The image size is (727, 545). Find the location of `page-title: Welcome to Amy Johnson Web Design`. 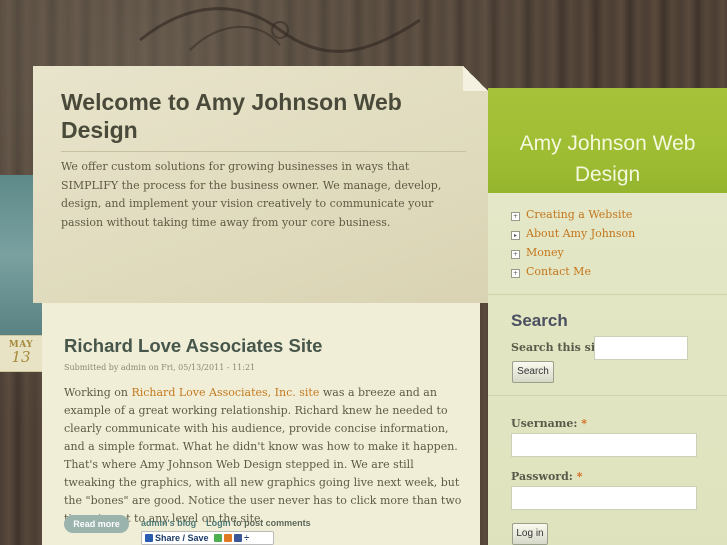

page-title: Welcome to Amy Johnson Web Design is located at coordinates (231, 116).